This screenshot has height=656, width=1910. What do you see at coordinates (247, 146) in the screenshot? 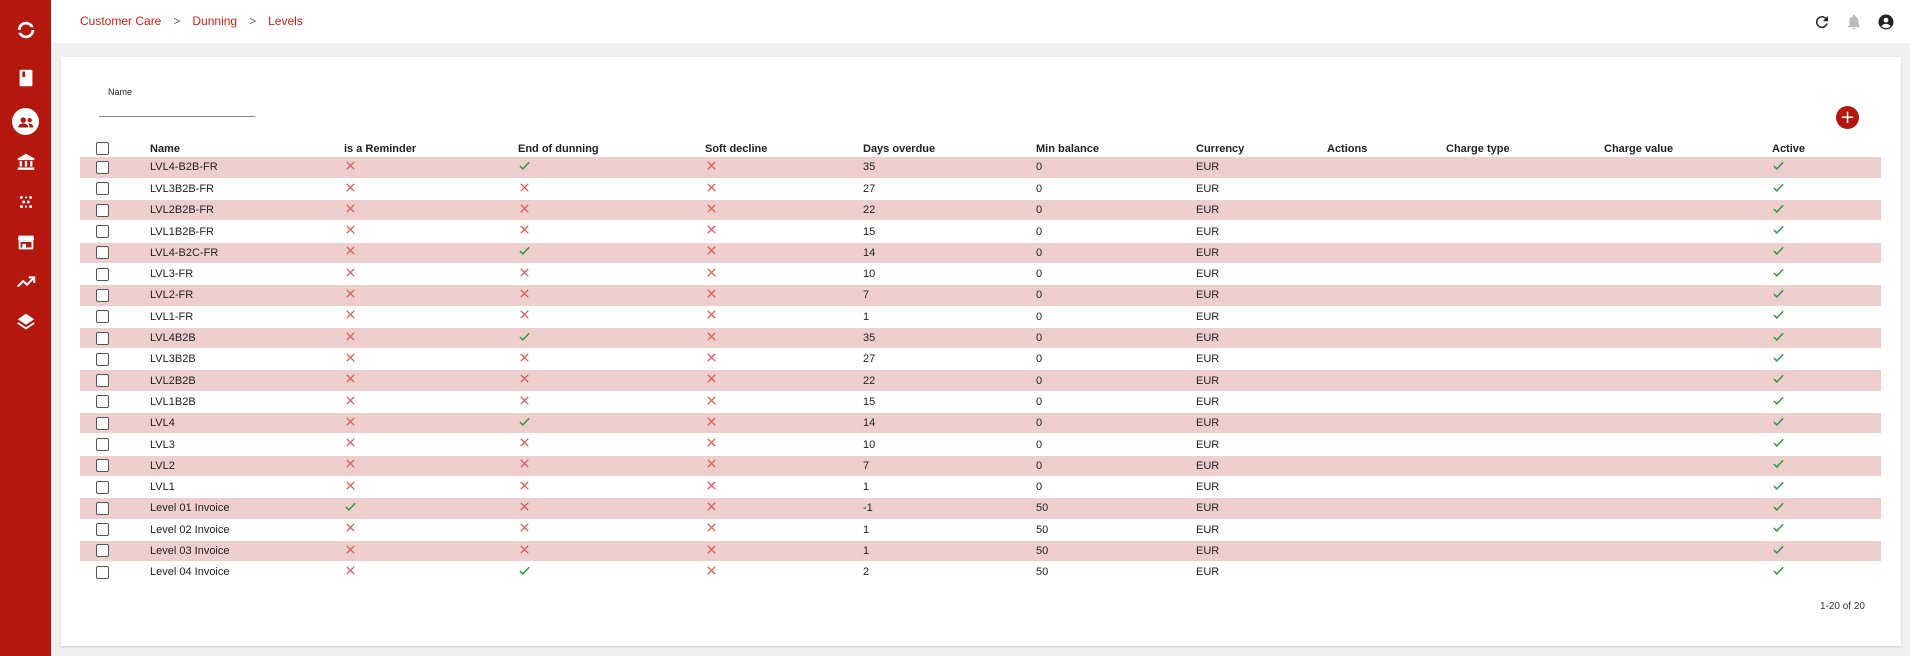
I see `col-name: Name` at bounding box center [247, 146].